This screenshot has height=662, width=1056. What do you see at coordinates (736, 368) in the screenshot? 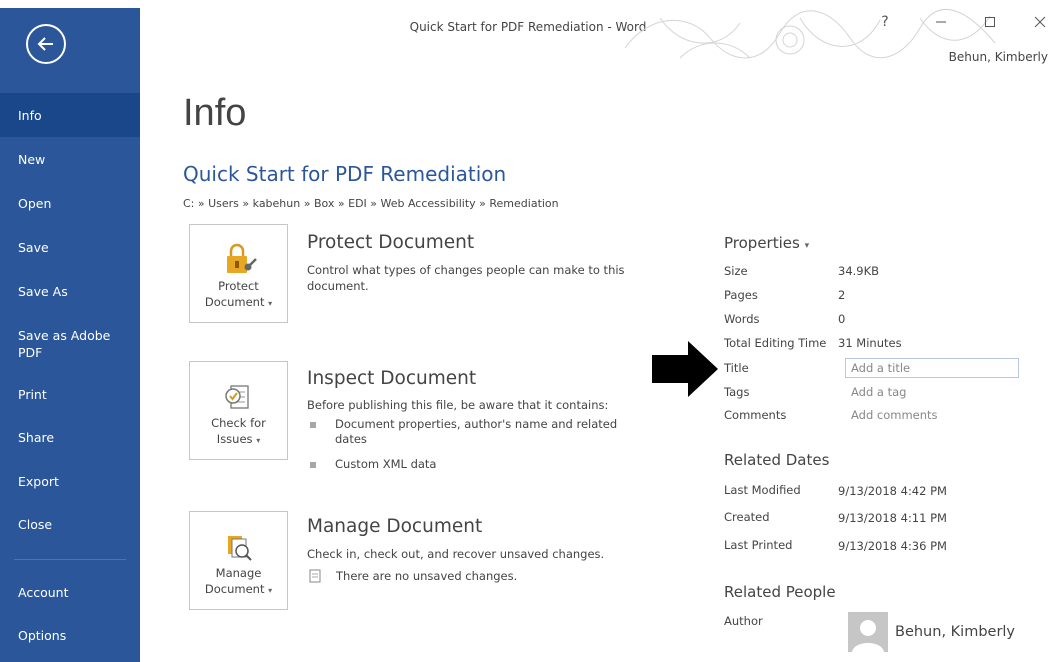
I see `prop-title-label: Title` at bounding box center [736, 368].